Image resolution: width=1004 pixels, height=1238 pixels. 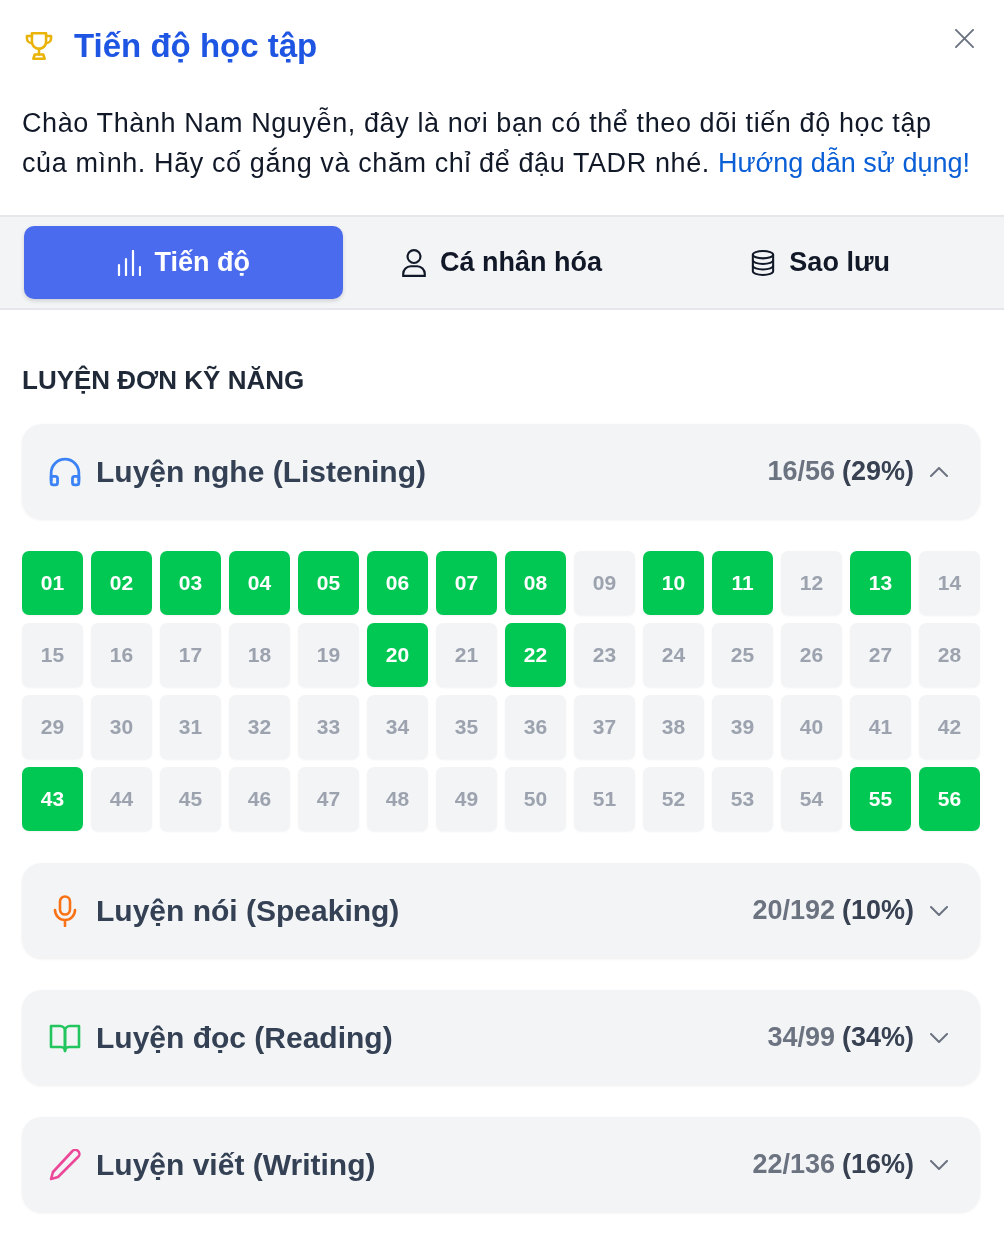 What do you see at coordinates (190, 655) in the screenshot?
I see `lesson-tile: 17` at bounding box center [190, 655].